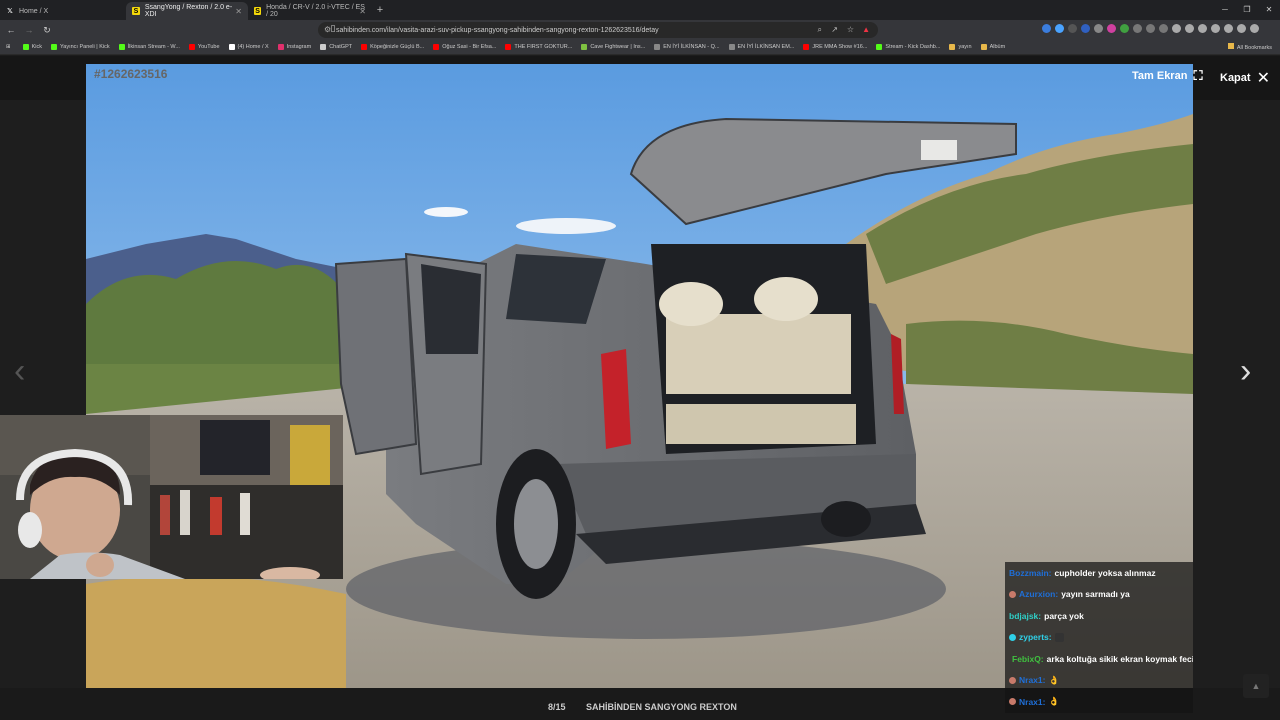  Describe the element at coordinates (1245, 78) in the screenshot. I see `close-viewer-button: Kapat ✕` at that location.